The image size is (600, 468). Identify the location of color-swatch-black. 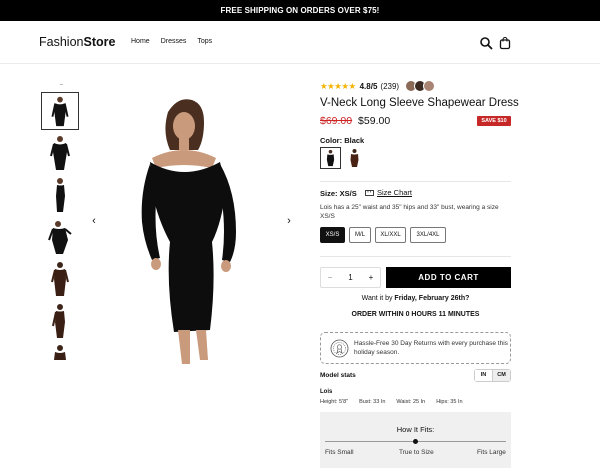
(330, 158).